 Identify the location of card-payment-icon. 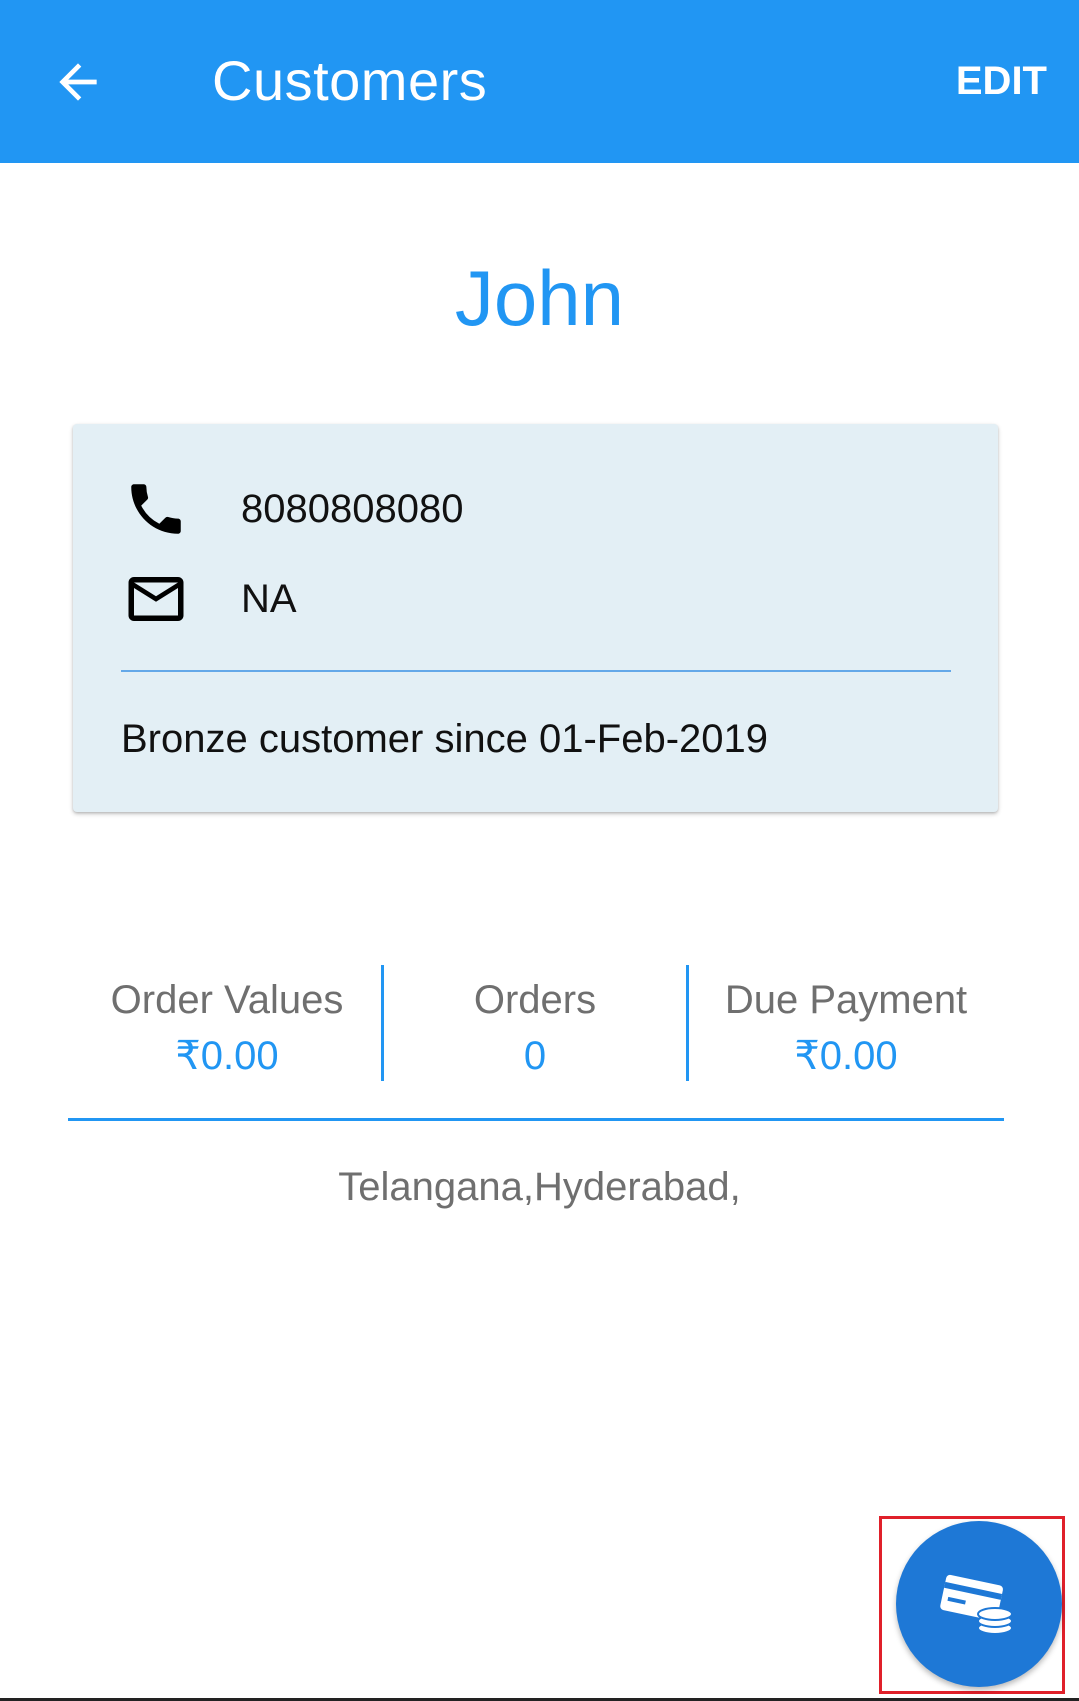
(976, 1604).